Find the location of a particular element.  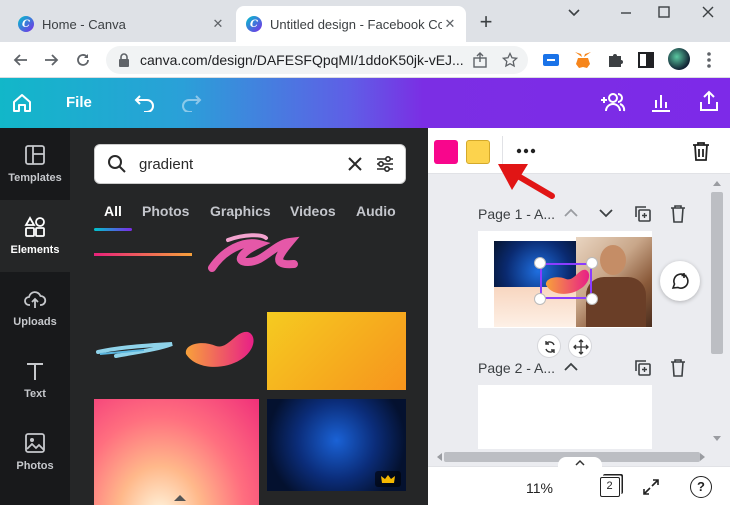

gradient-line-element is located at coordinates (143, 254).